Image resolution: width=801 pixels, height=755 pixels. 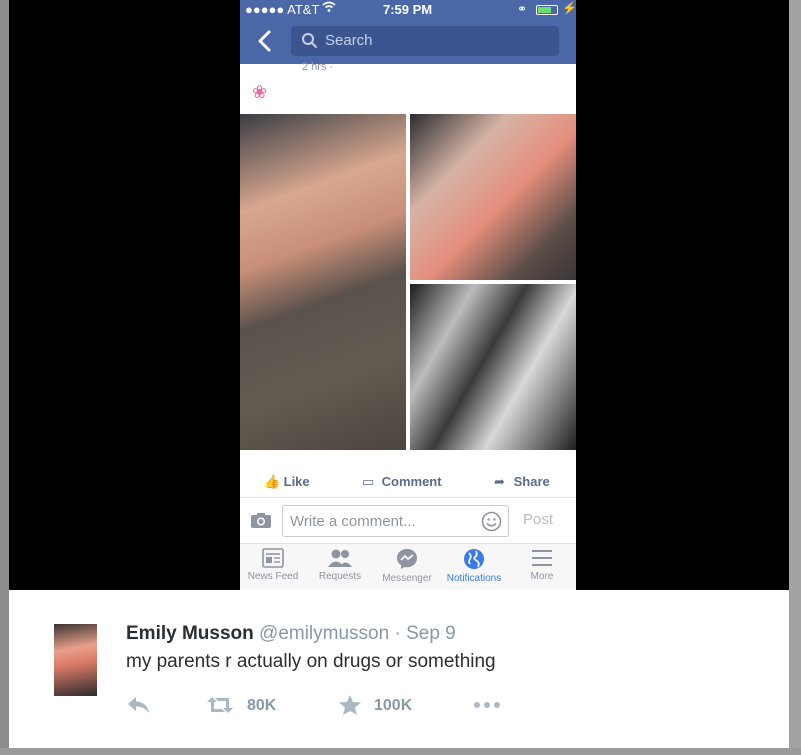 What do you see at coordinates (400, 751) in the screenshot?
I see `background-bottom-edge` at bounding box center [400, 751].